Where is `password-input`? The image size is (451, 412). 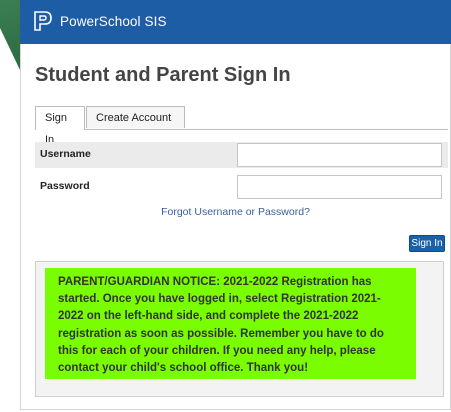
password-input is located at coordinates (339, 187).